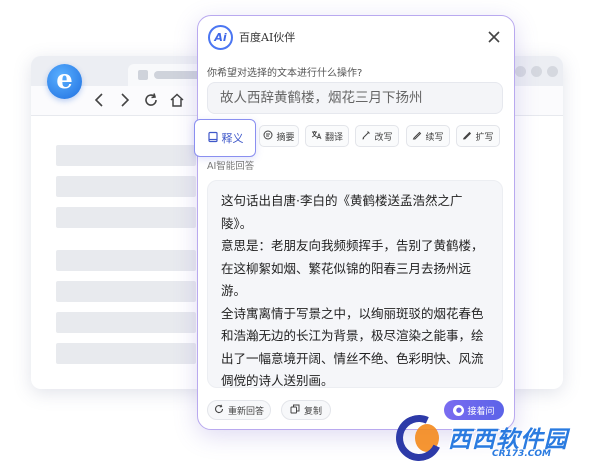  What do you see at coordinates (333, 137) in the screenshot?
I see `tool-label: 翻译` at bounding box center [333, 137].